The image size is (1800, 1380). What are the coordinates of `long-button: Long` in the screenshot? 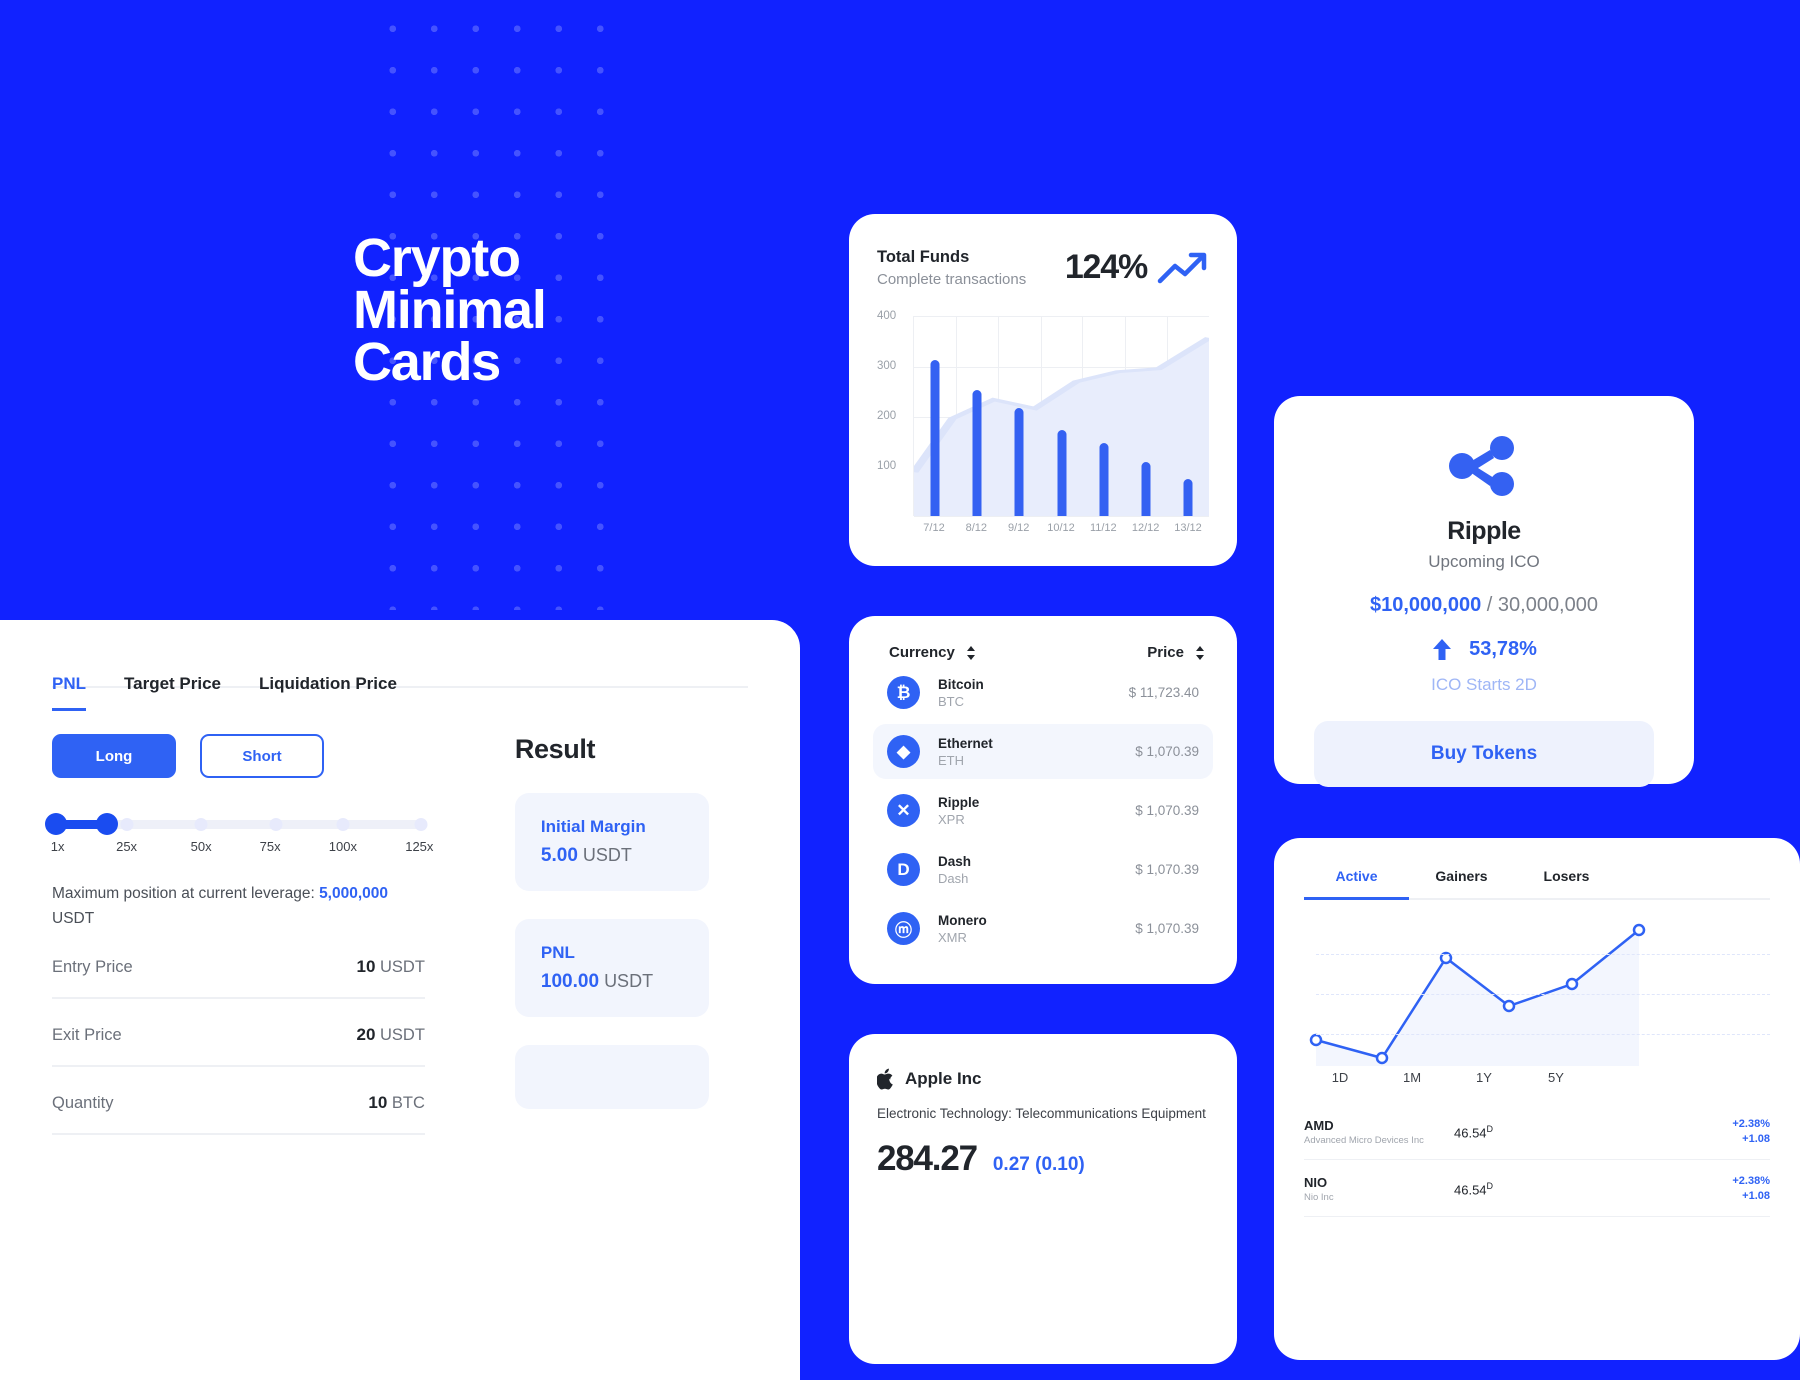 It's located at (114, 756).